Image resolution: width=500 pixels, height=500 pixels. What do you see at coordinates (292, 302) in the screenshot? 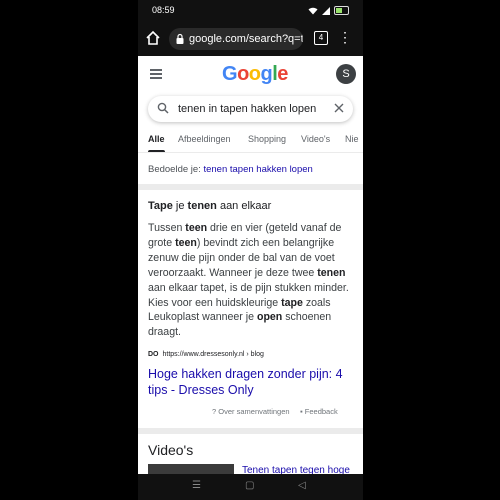
I see `snippet-bold: tape` at bounding box center [292, 302].